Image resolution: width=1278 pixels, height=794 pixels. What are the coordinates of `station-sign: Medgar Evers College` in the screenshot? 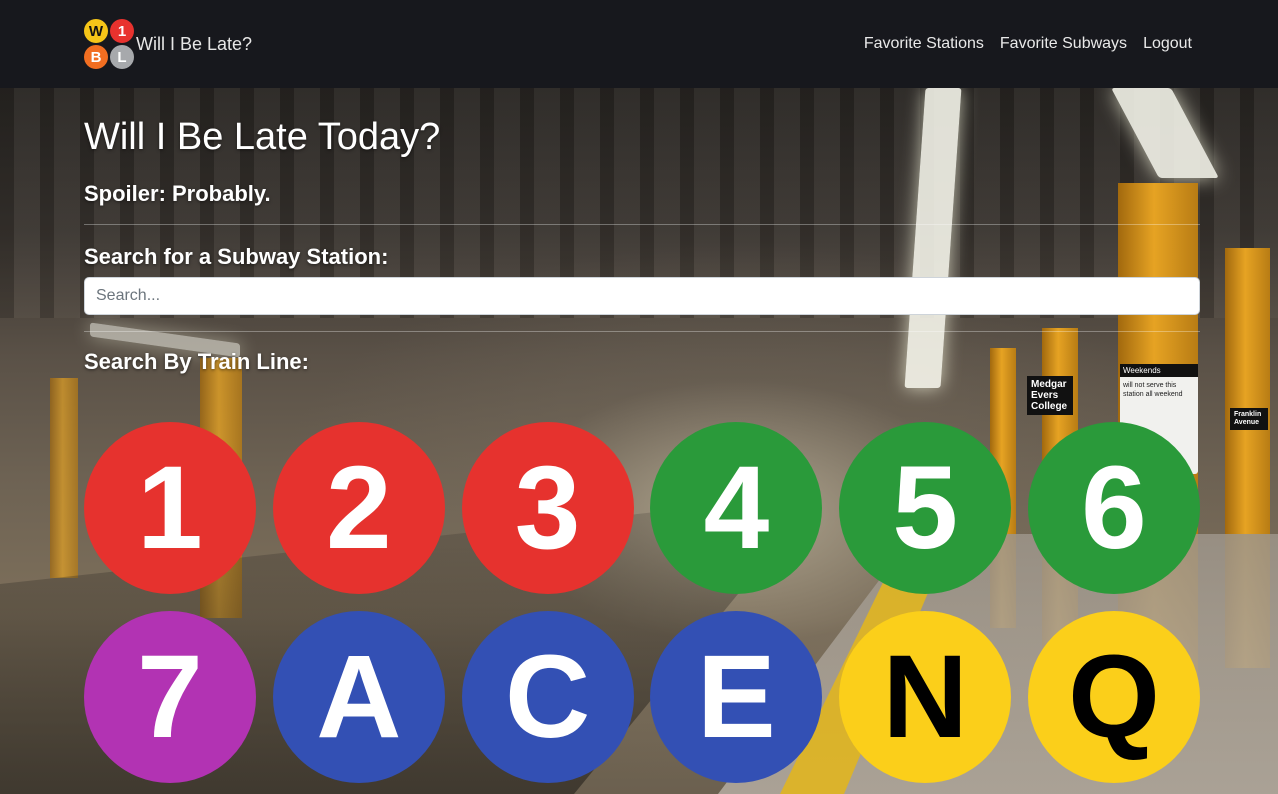 It's located at (1050, 395).